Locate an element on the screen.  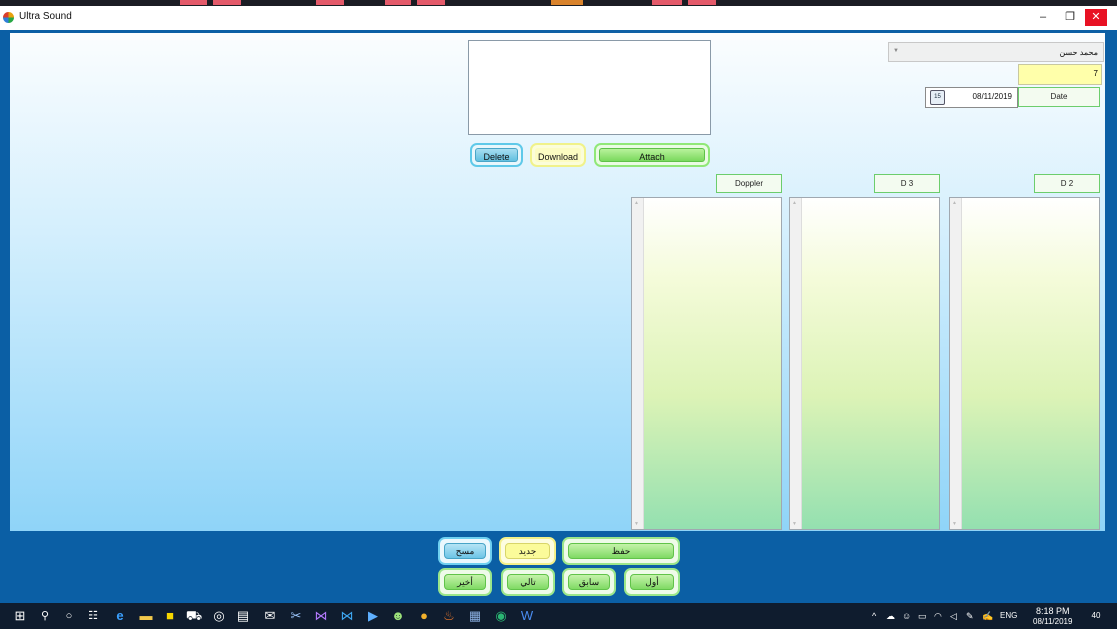
new-button: جديد is located at coordinates (527, 551).